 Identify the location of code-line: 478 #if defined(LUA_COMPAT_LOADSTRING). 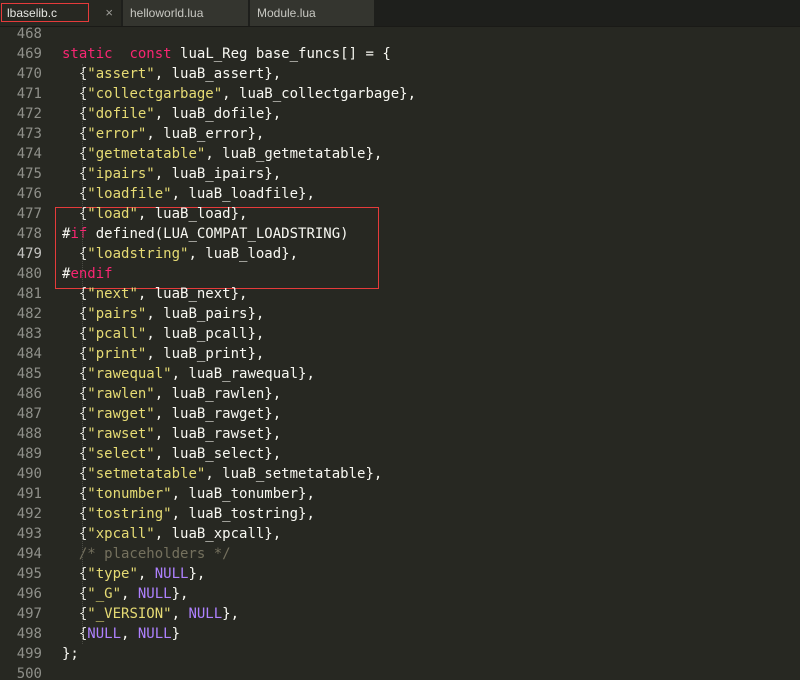
(400, 234).